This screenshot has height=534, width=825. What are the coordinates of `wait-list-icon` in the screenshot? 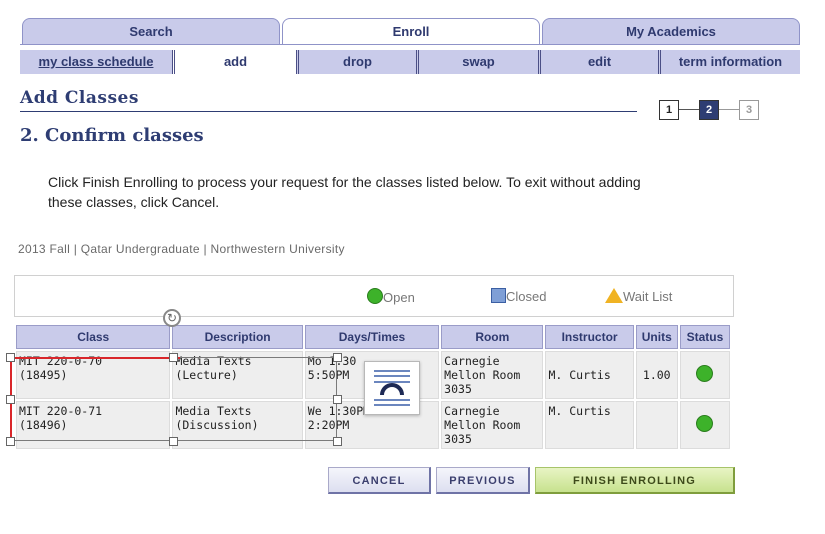 It's located at (614, 295).